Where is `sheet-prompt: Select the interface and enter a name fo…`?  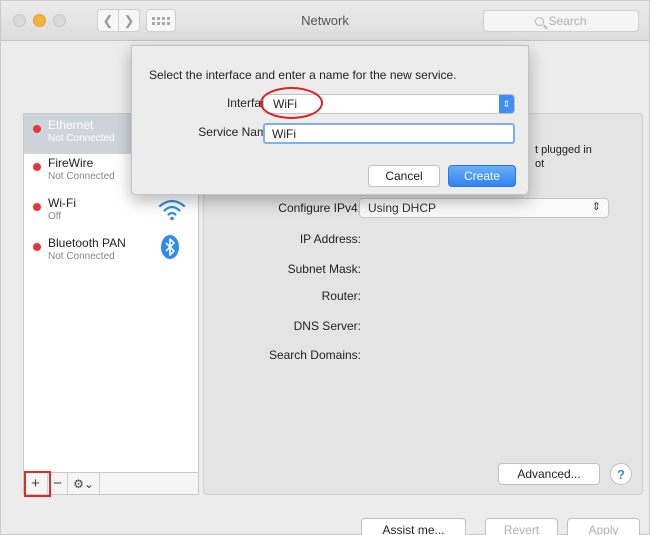 sheet-prompt: Select the interface and enter a name fo… is located at coordinates (303, 75).